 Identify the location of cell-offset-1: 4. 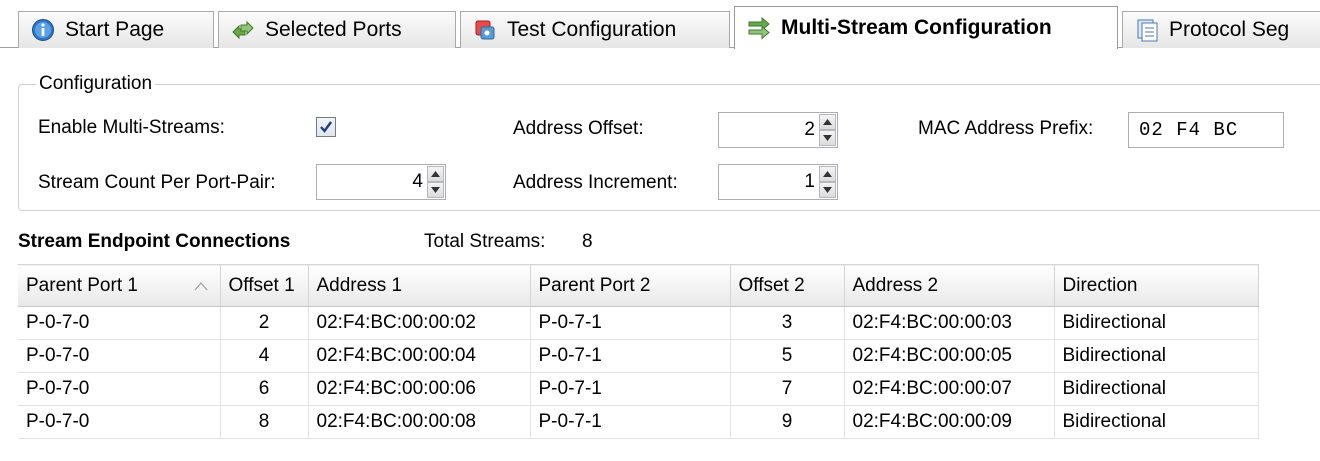
(264, 356).